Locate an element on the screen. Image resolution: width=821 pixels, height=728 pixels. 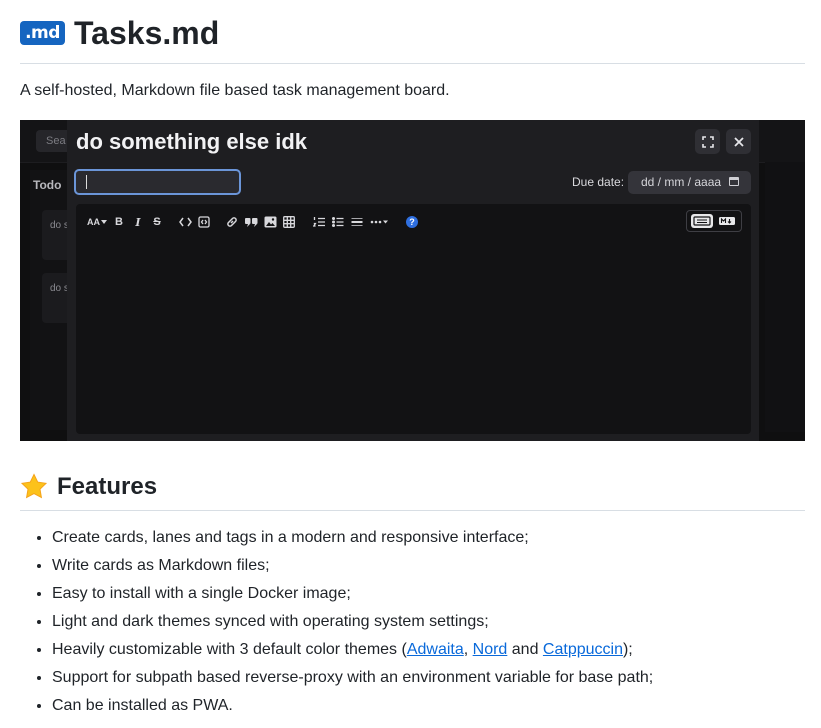
help-icon: ? is located at coordinates (412, 222).